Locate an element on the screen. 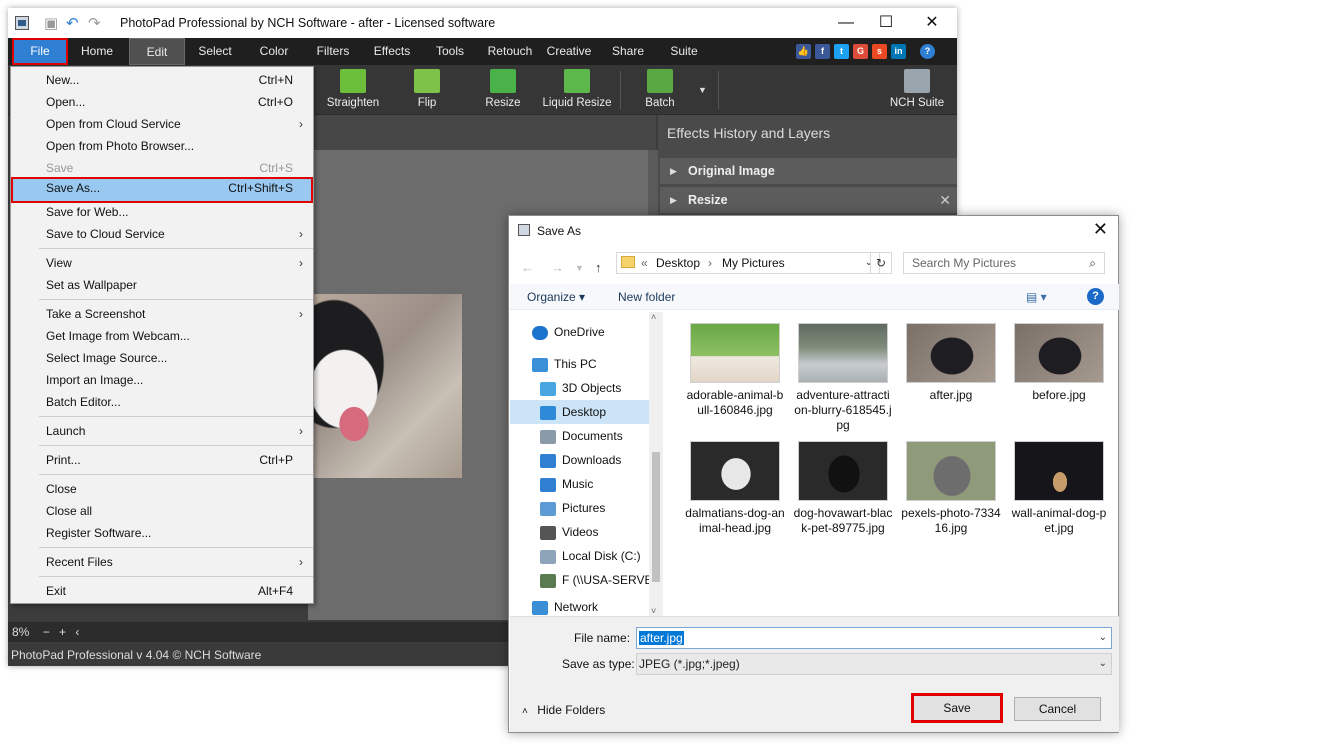 The image size is (1330, 747). hide-folders-button: ˄ Hide Folders is located at coordinates (563, 710).